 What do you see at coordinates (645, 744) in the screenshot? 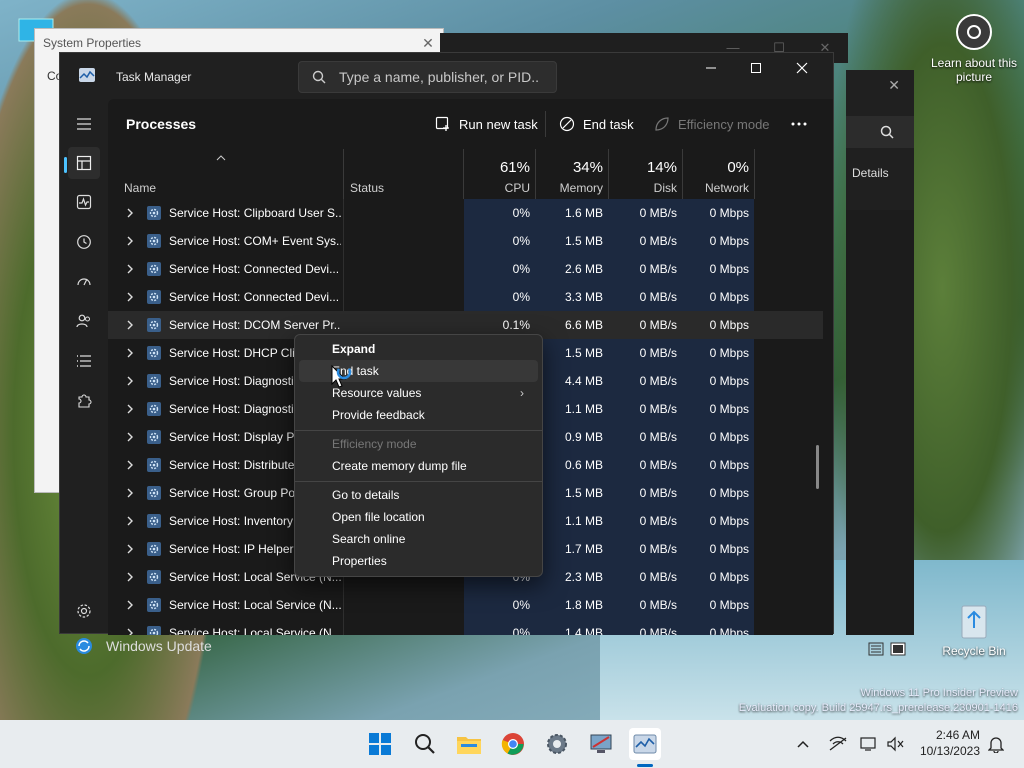
I see `taskbar-task-manager` at bounding box center [645, 744].